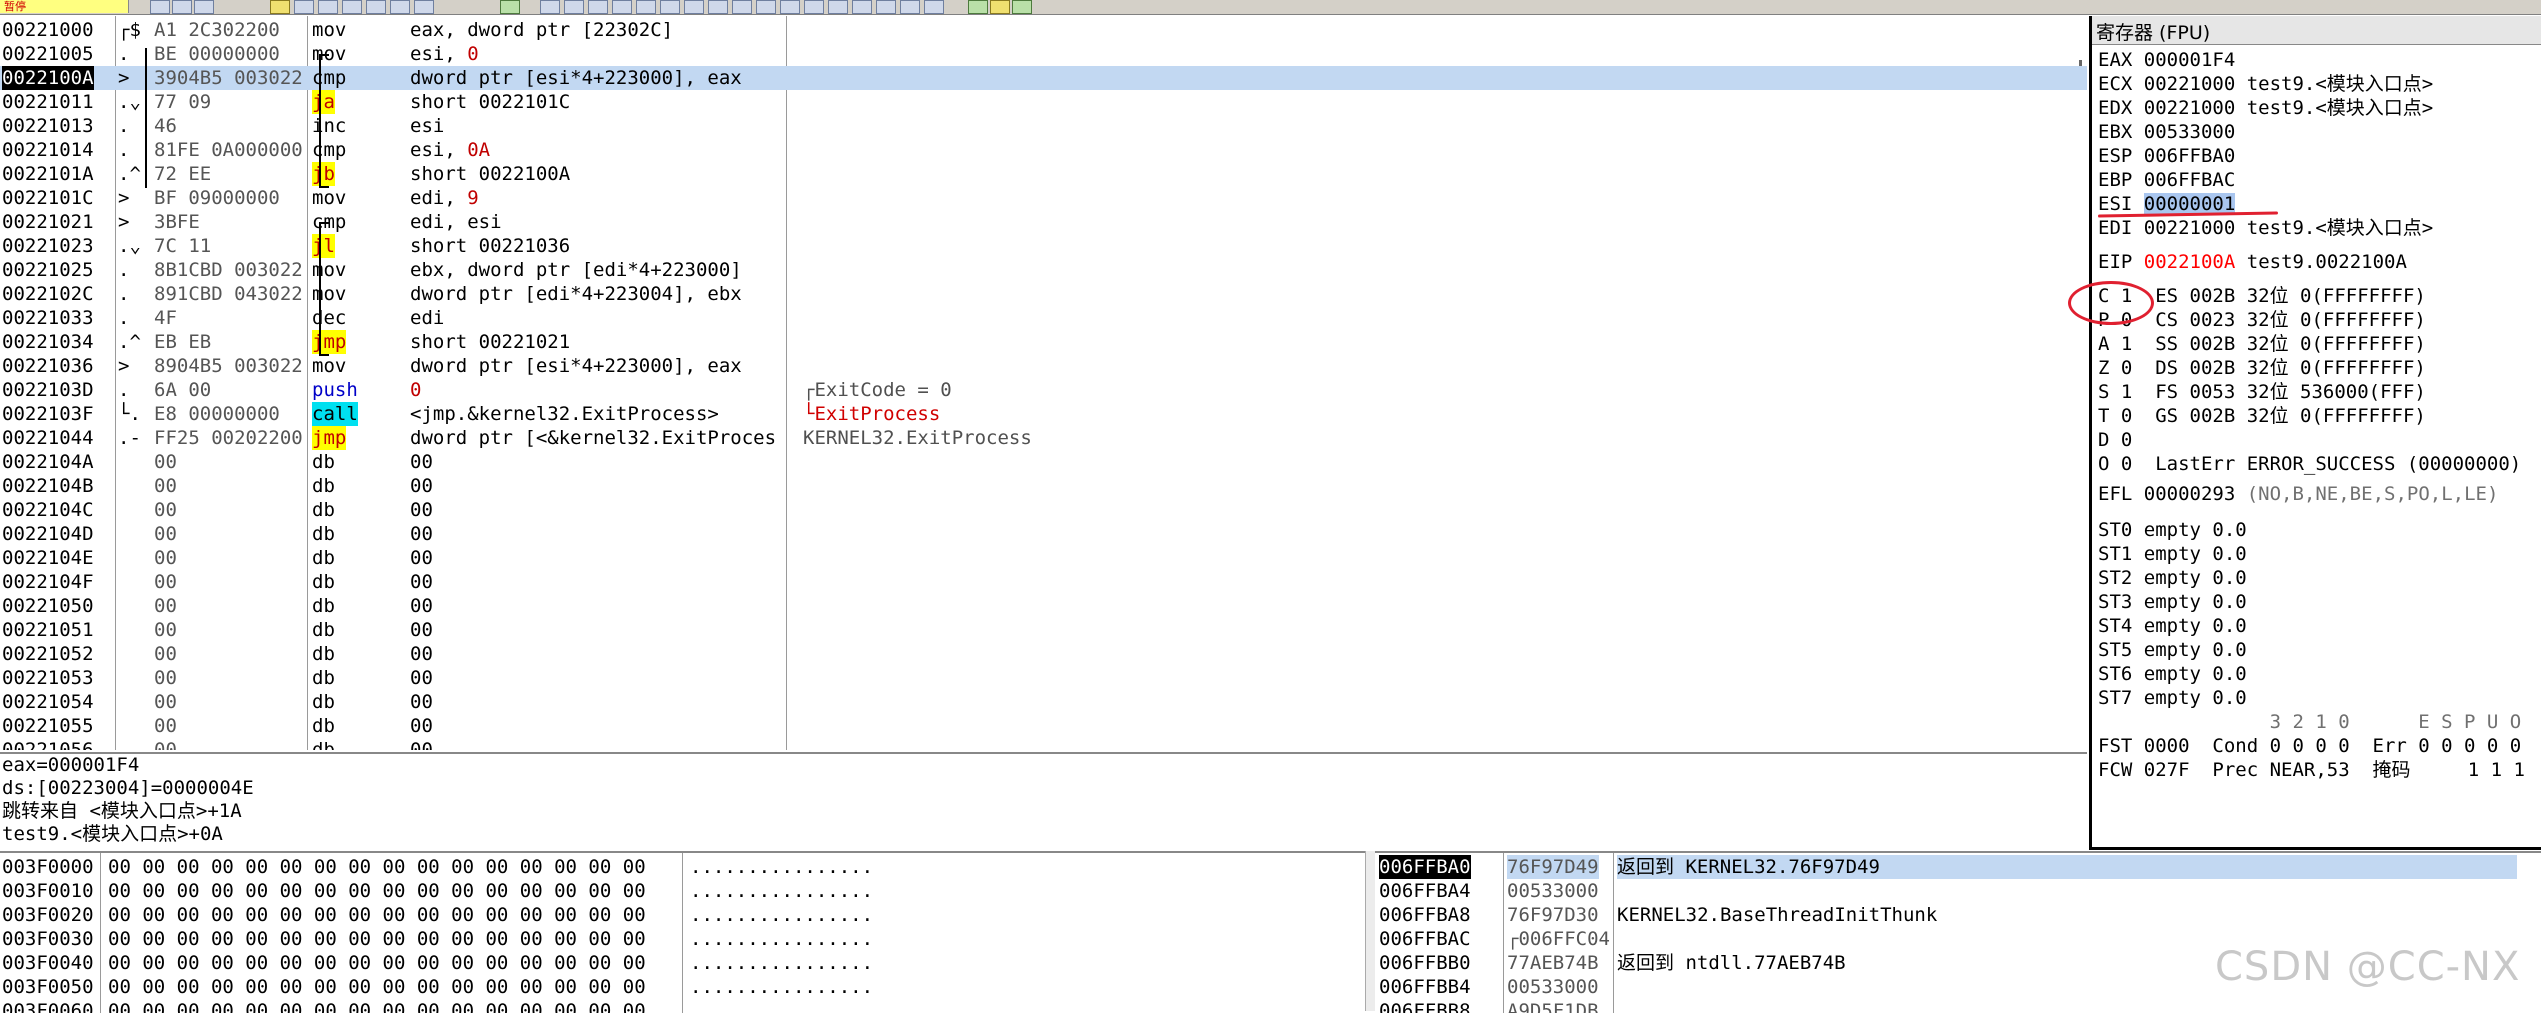  Describe the element at coordinates (2172, 602) in the screenshot. I see `fpu-st-register: ST3 empty 0.0` at that location.